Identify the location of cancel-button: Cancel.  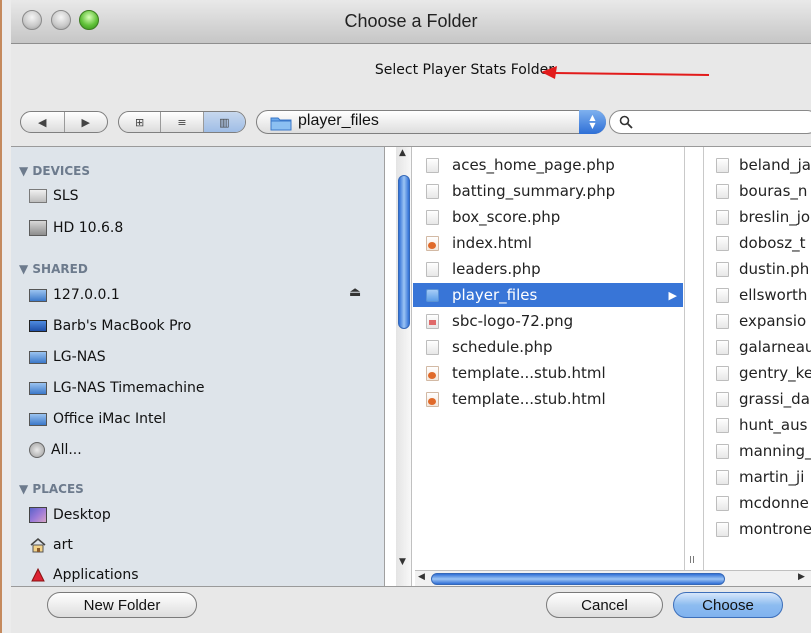
(604, 605).